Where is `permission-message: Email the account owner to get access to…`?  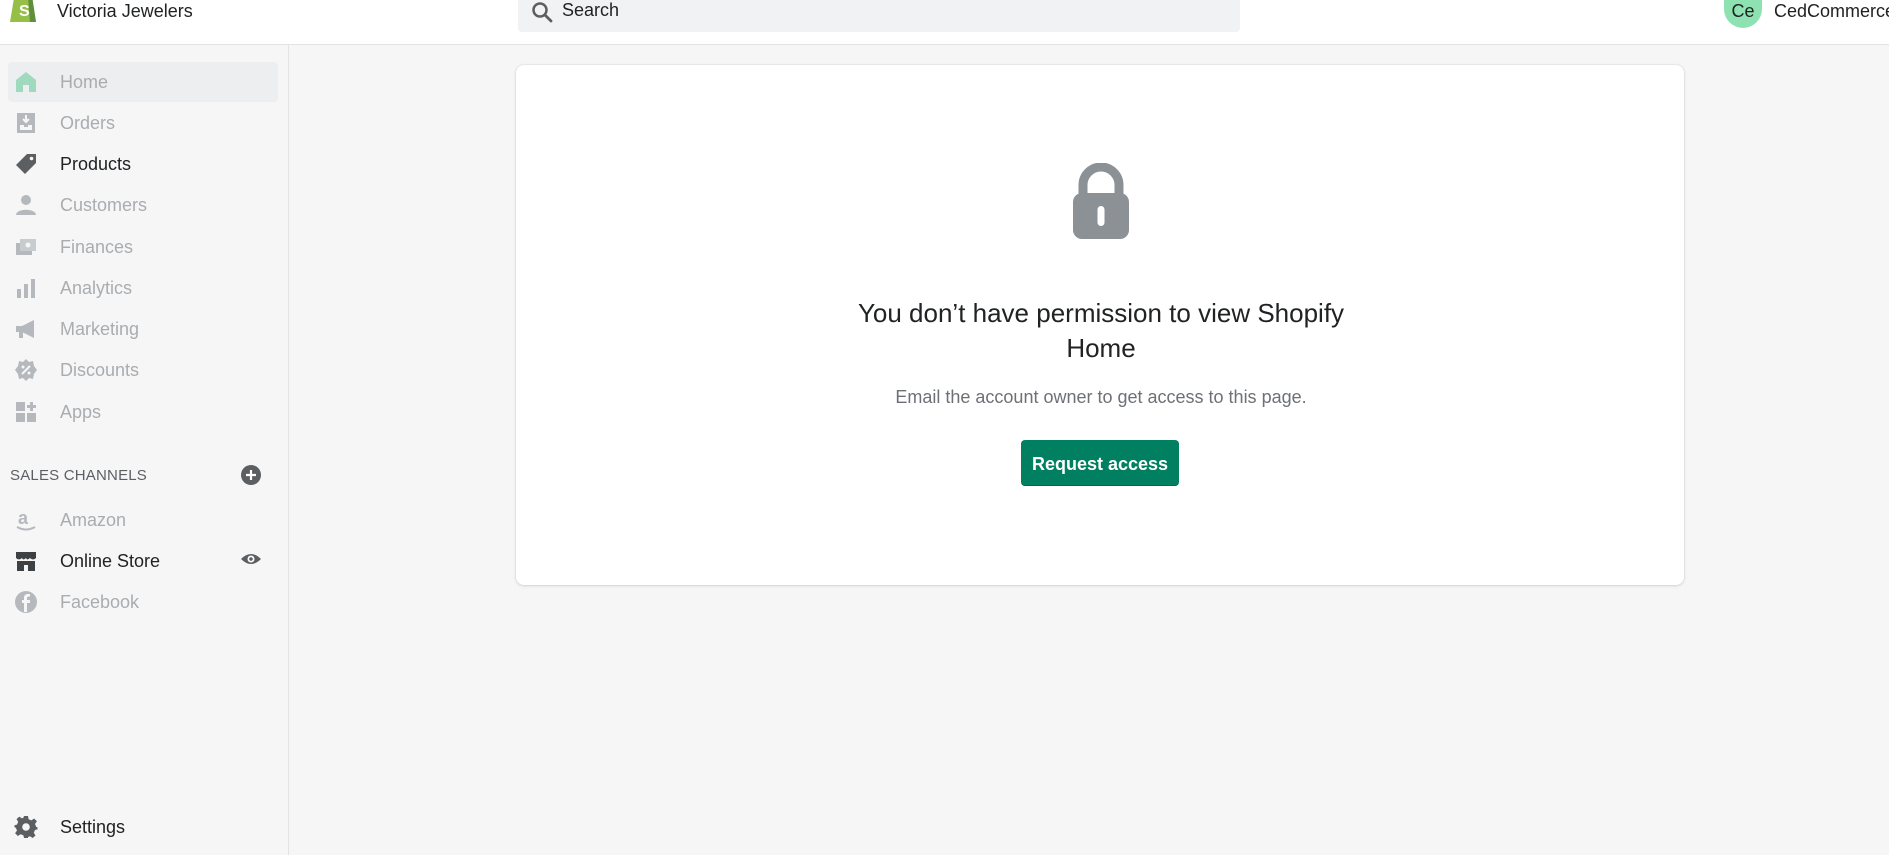 permission-message: Email the account owner to get access to… is located at coordinates (1101, 397).